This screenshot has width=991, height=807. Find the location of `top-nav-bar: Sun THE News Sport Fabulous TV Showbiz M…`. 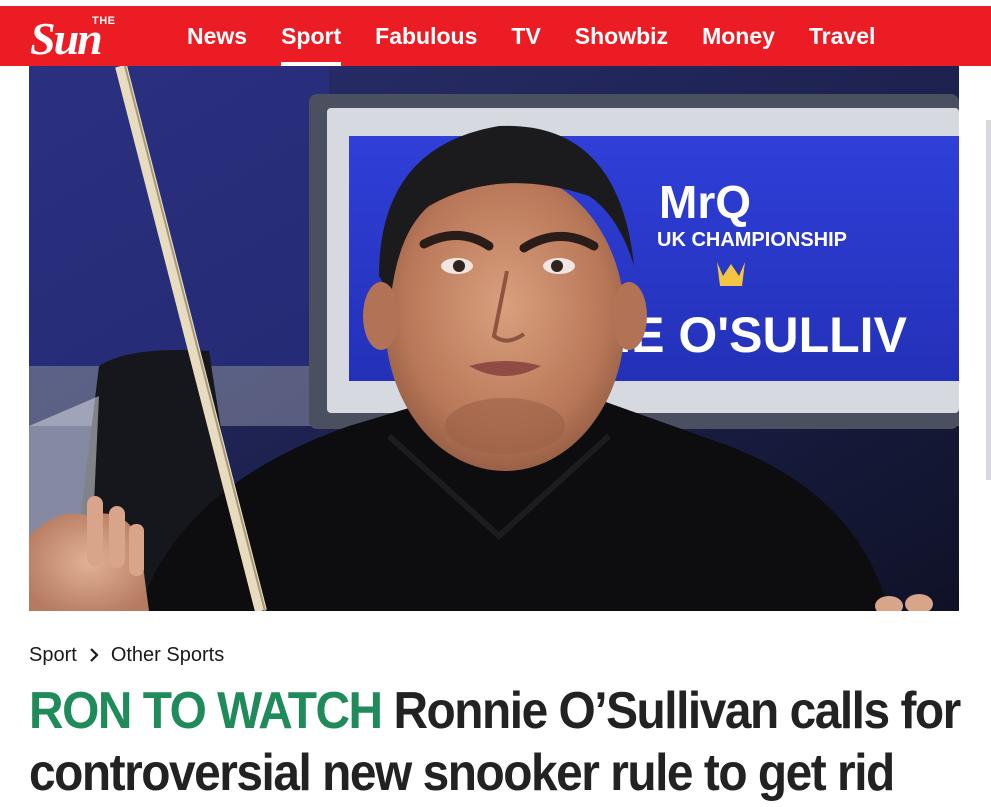

top-nav-bar: Sun THE News Sport Fabulous TV Showbiz M… is located at coordinates (495, 36).